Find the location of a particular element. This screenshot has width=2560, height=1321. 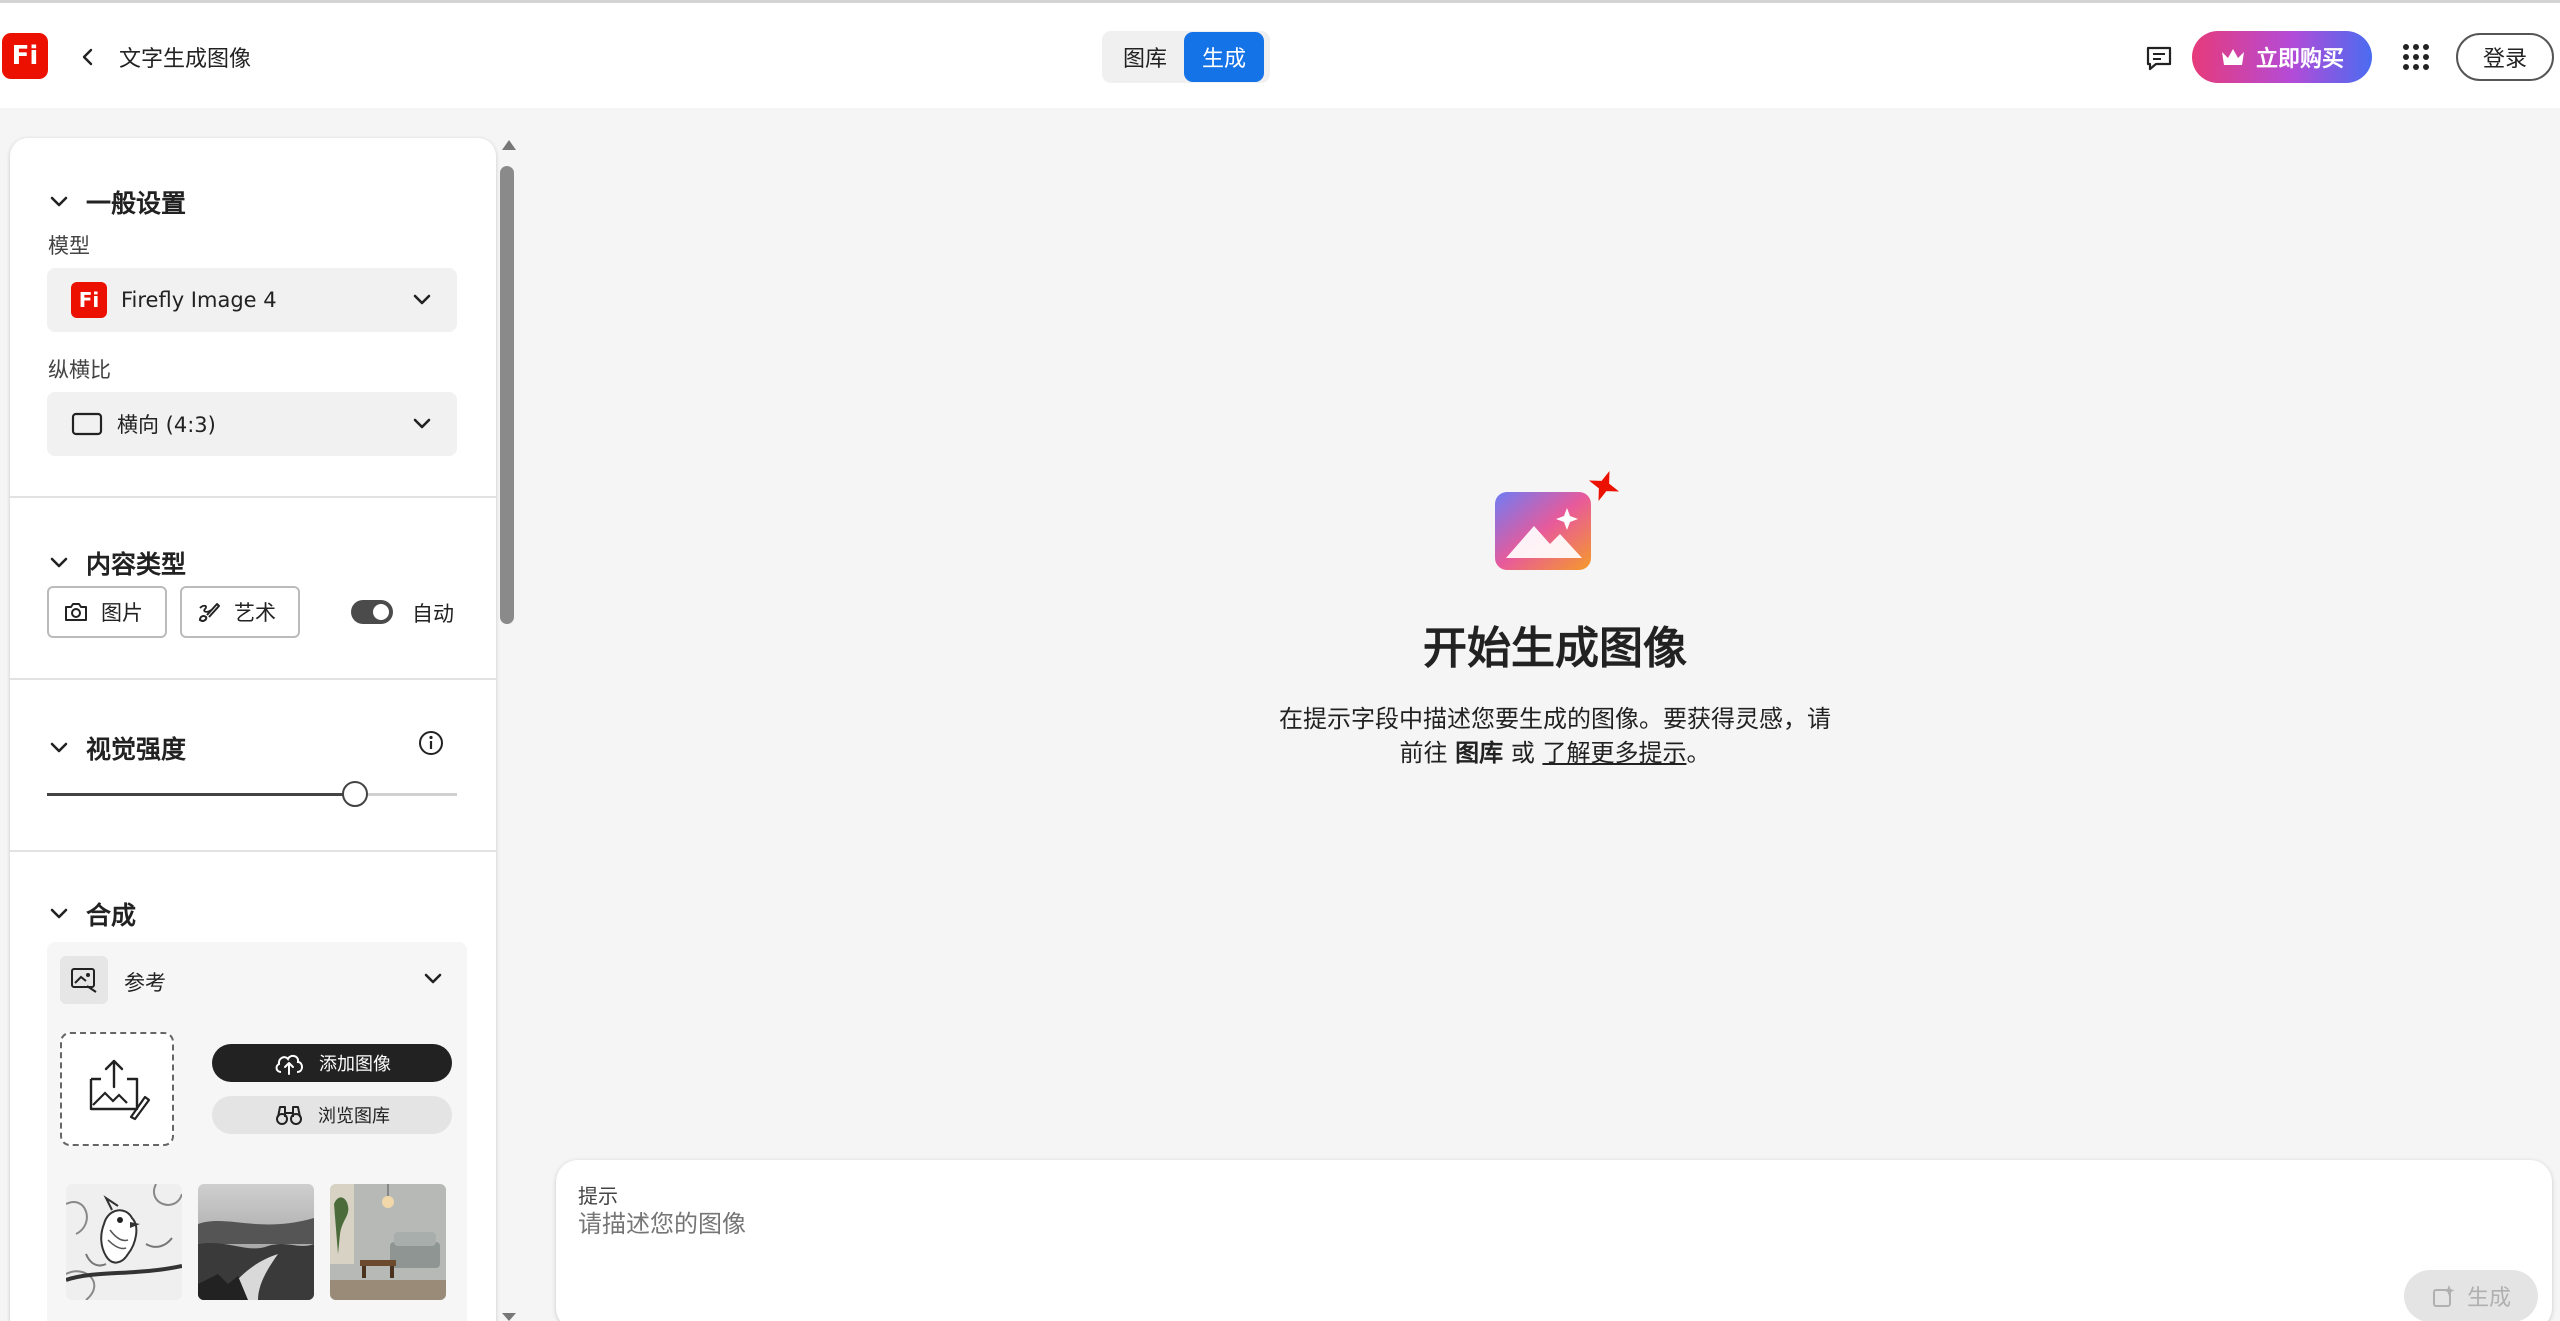

reference-icon-box is located at coordinates (84, 980).